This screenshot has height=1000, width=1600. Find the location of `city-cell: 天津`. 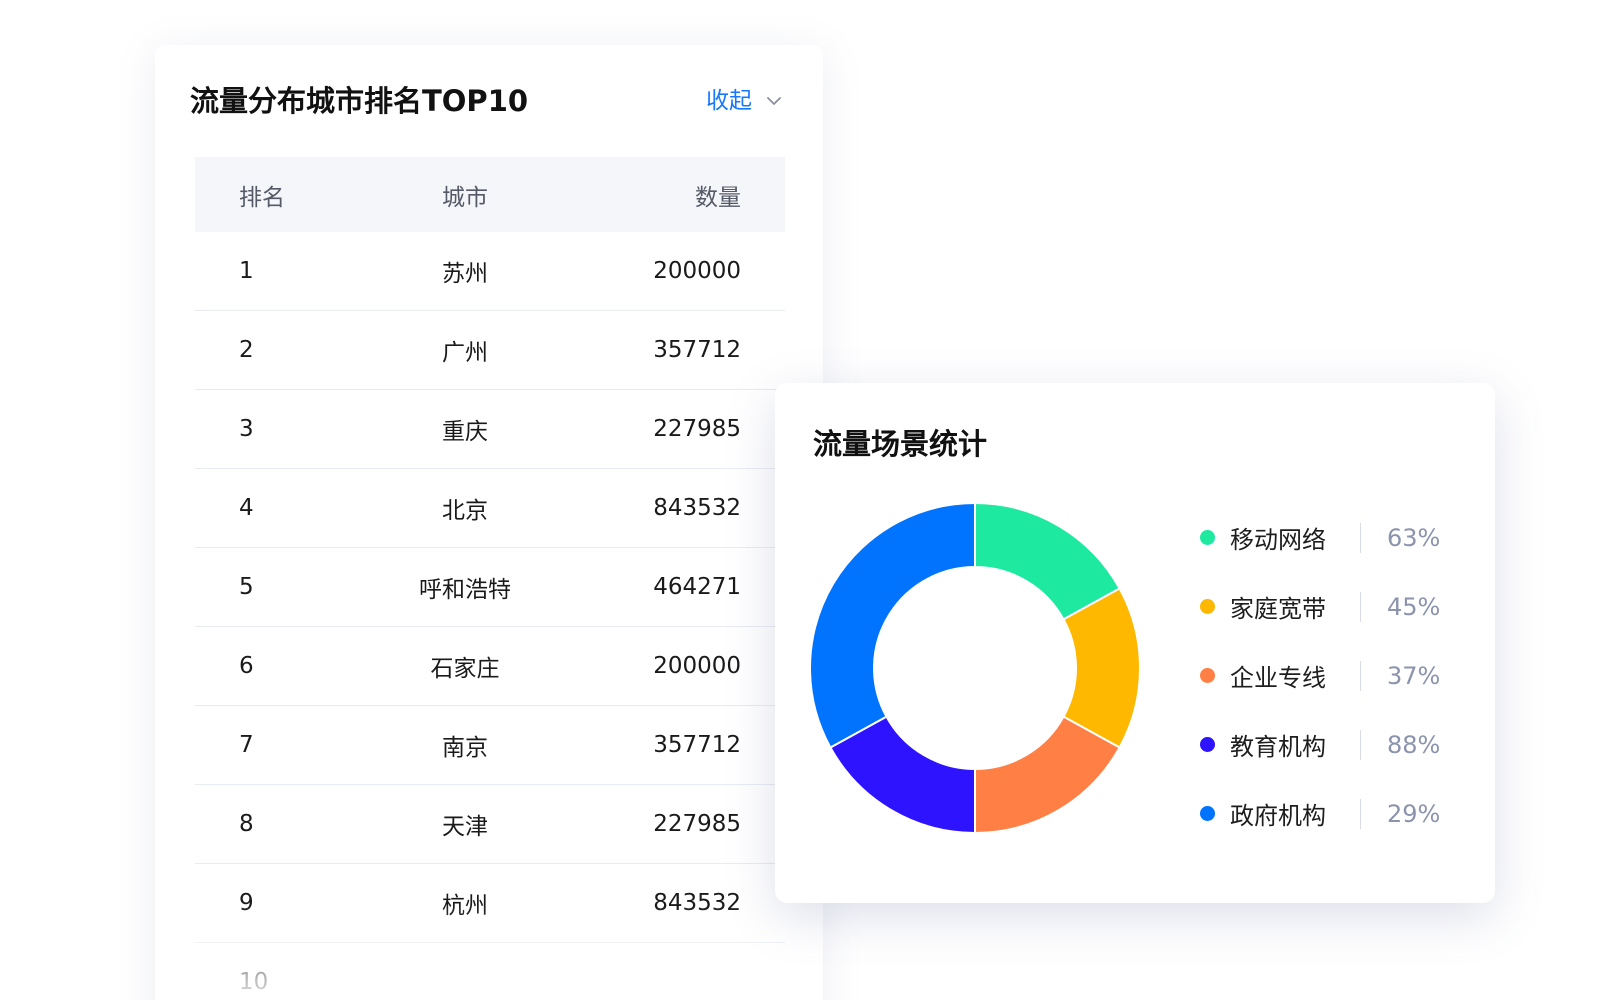

city-cell: 天津 is located at coordinates (465, 827).